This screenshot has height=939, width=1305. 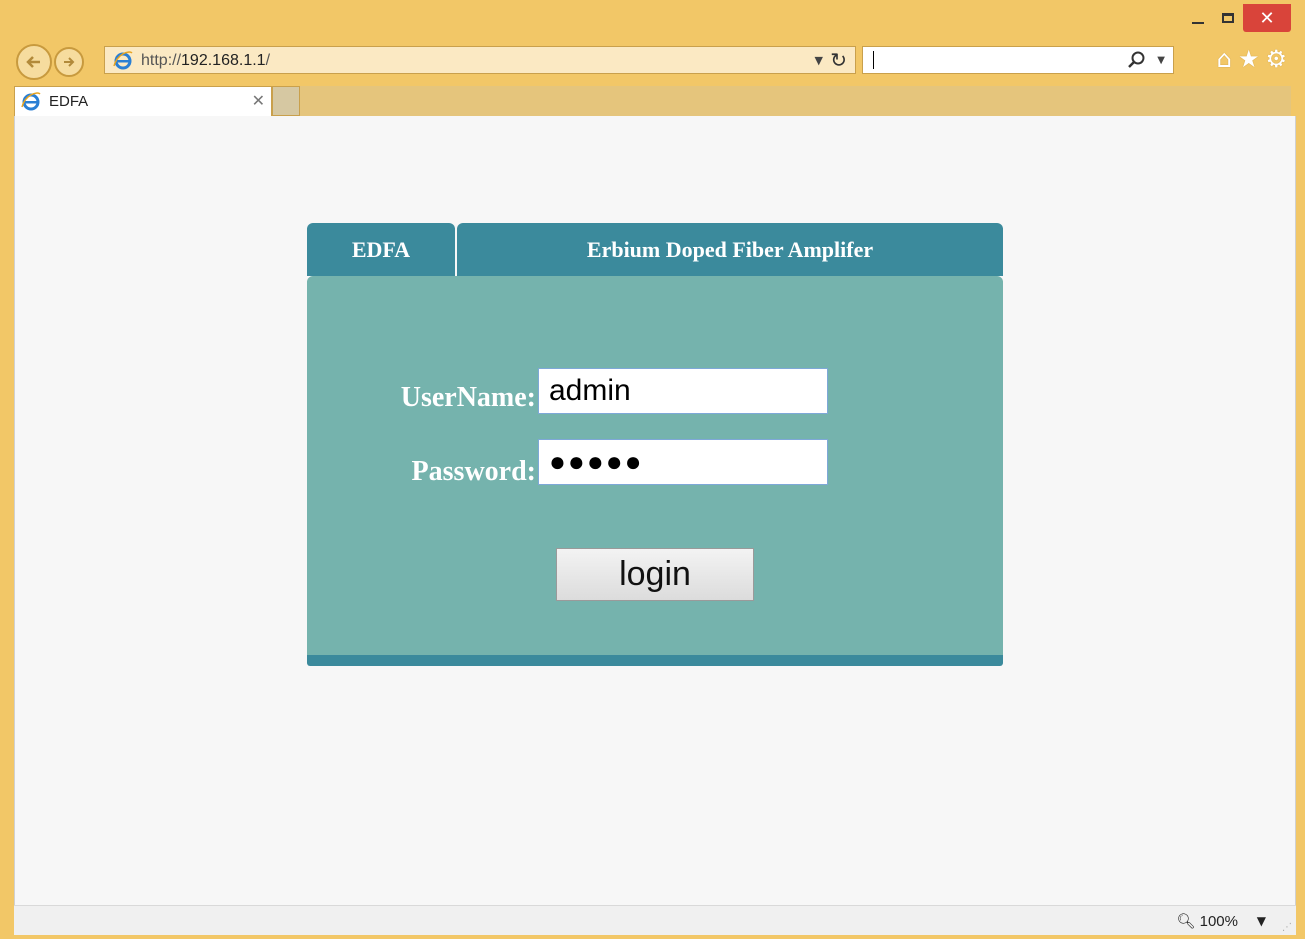 I want to click on zoom-level: 🔍︎ 100%, so click(x=1207, y=921).